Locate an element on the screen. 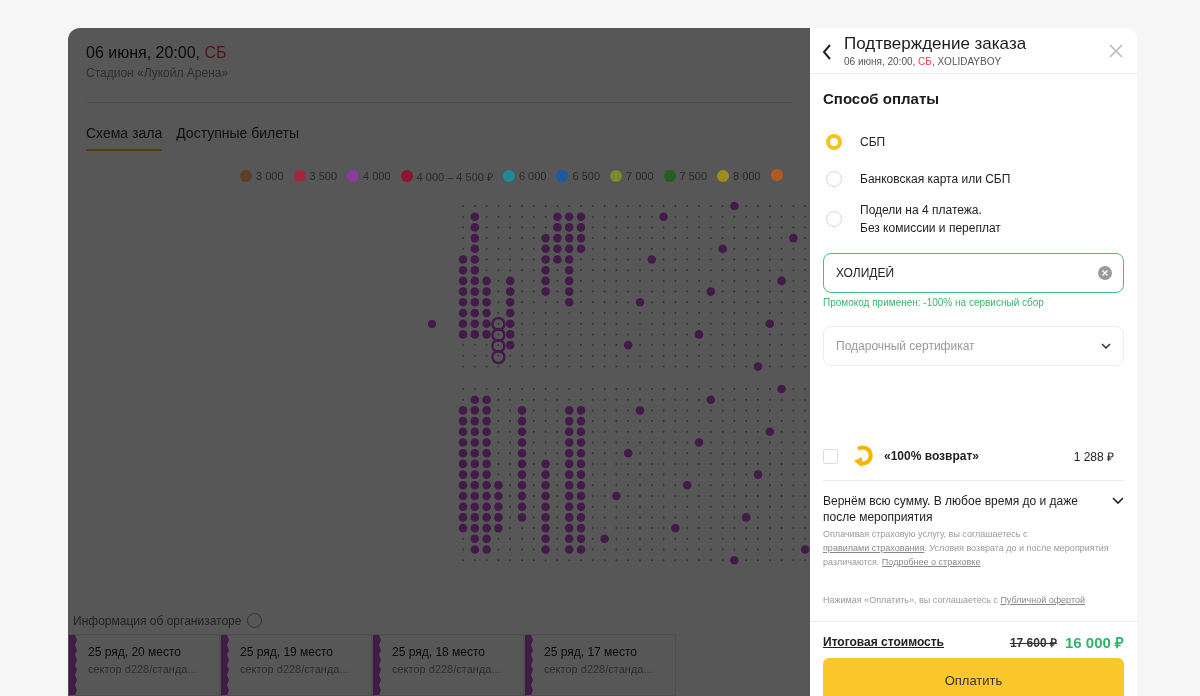  event-date: 06 июня, 20:00, СБ is located at coordinates (157, 53).